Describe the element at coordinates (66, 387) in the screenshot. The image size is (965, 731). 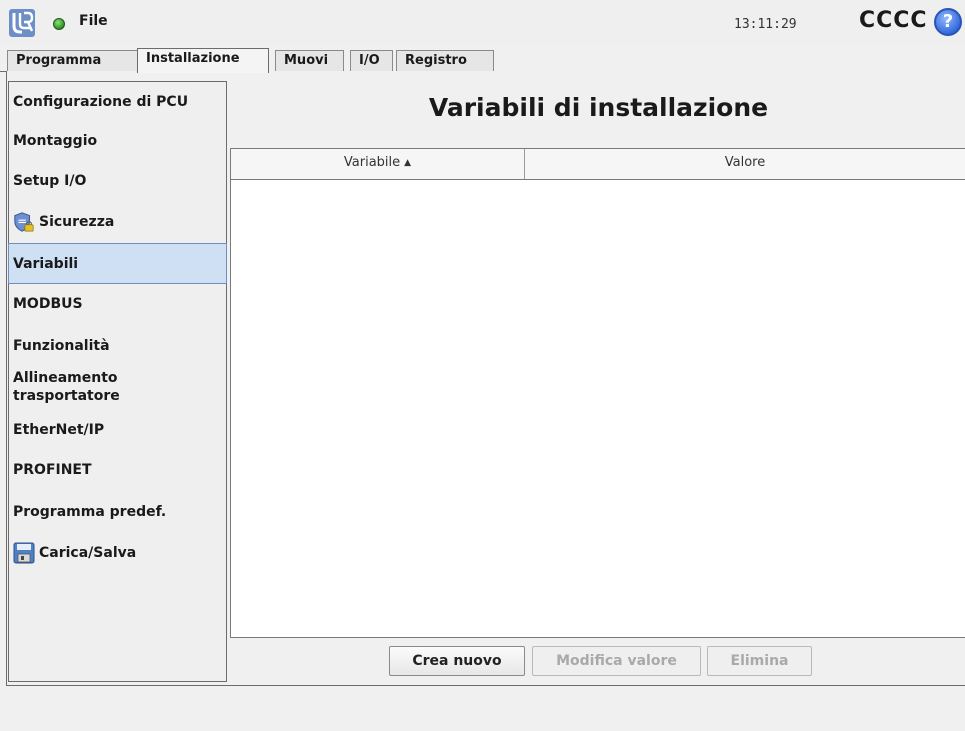
I see `sidebar-item-label: Allineamento trasportatore` at that location.